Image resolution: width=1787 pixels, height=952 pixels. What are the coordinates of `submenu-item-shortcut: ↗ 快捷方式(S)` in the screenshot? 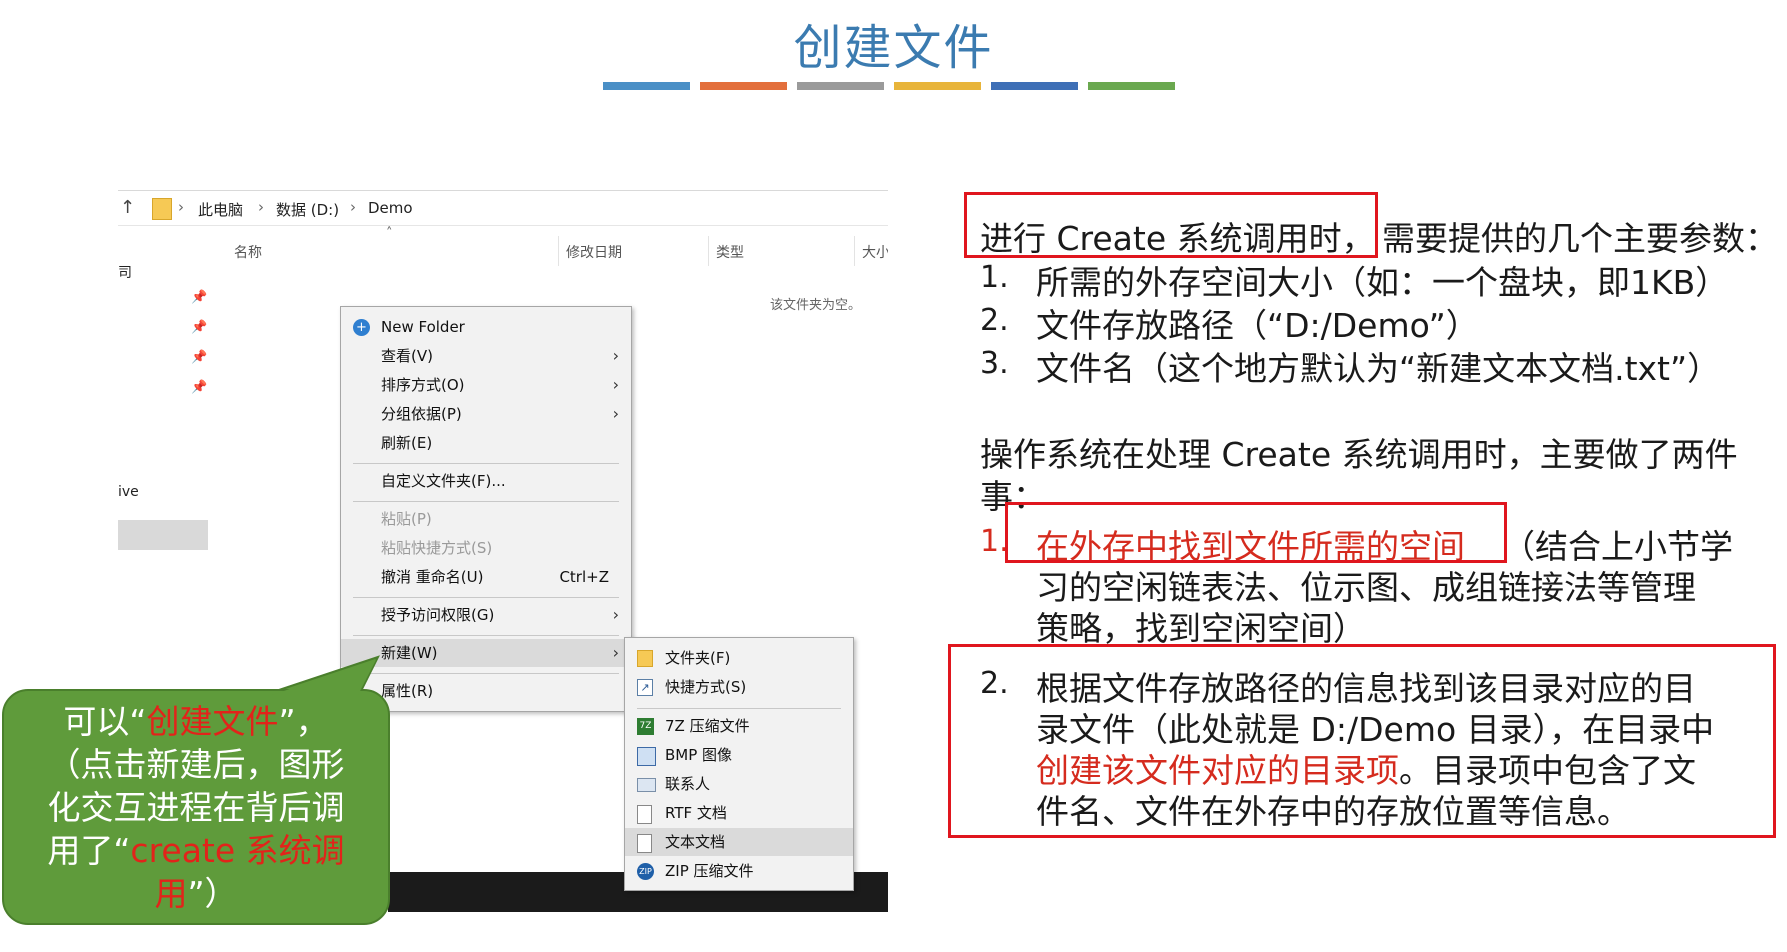 It's located at (739, 687).